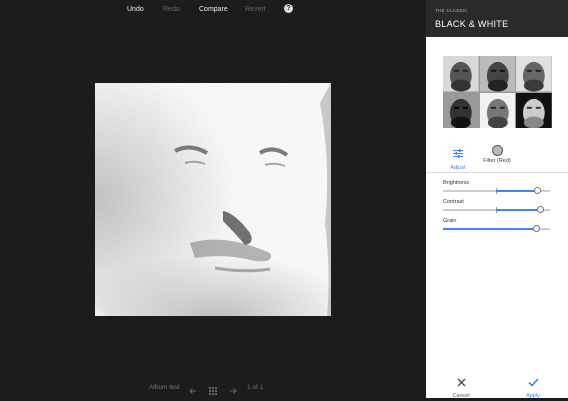  I want to click on grain-label: Grain, so click(450, 221).